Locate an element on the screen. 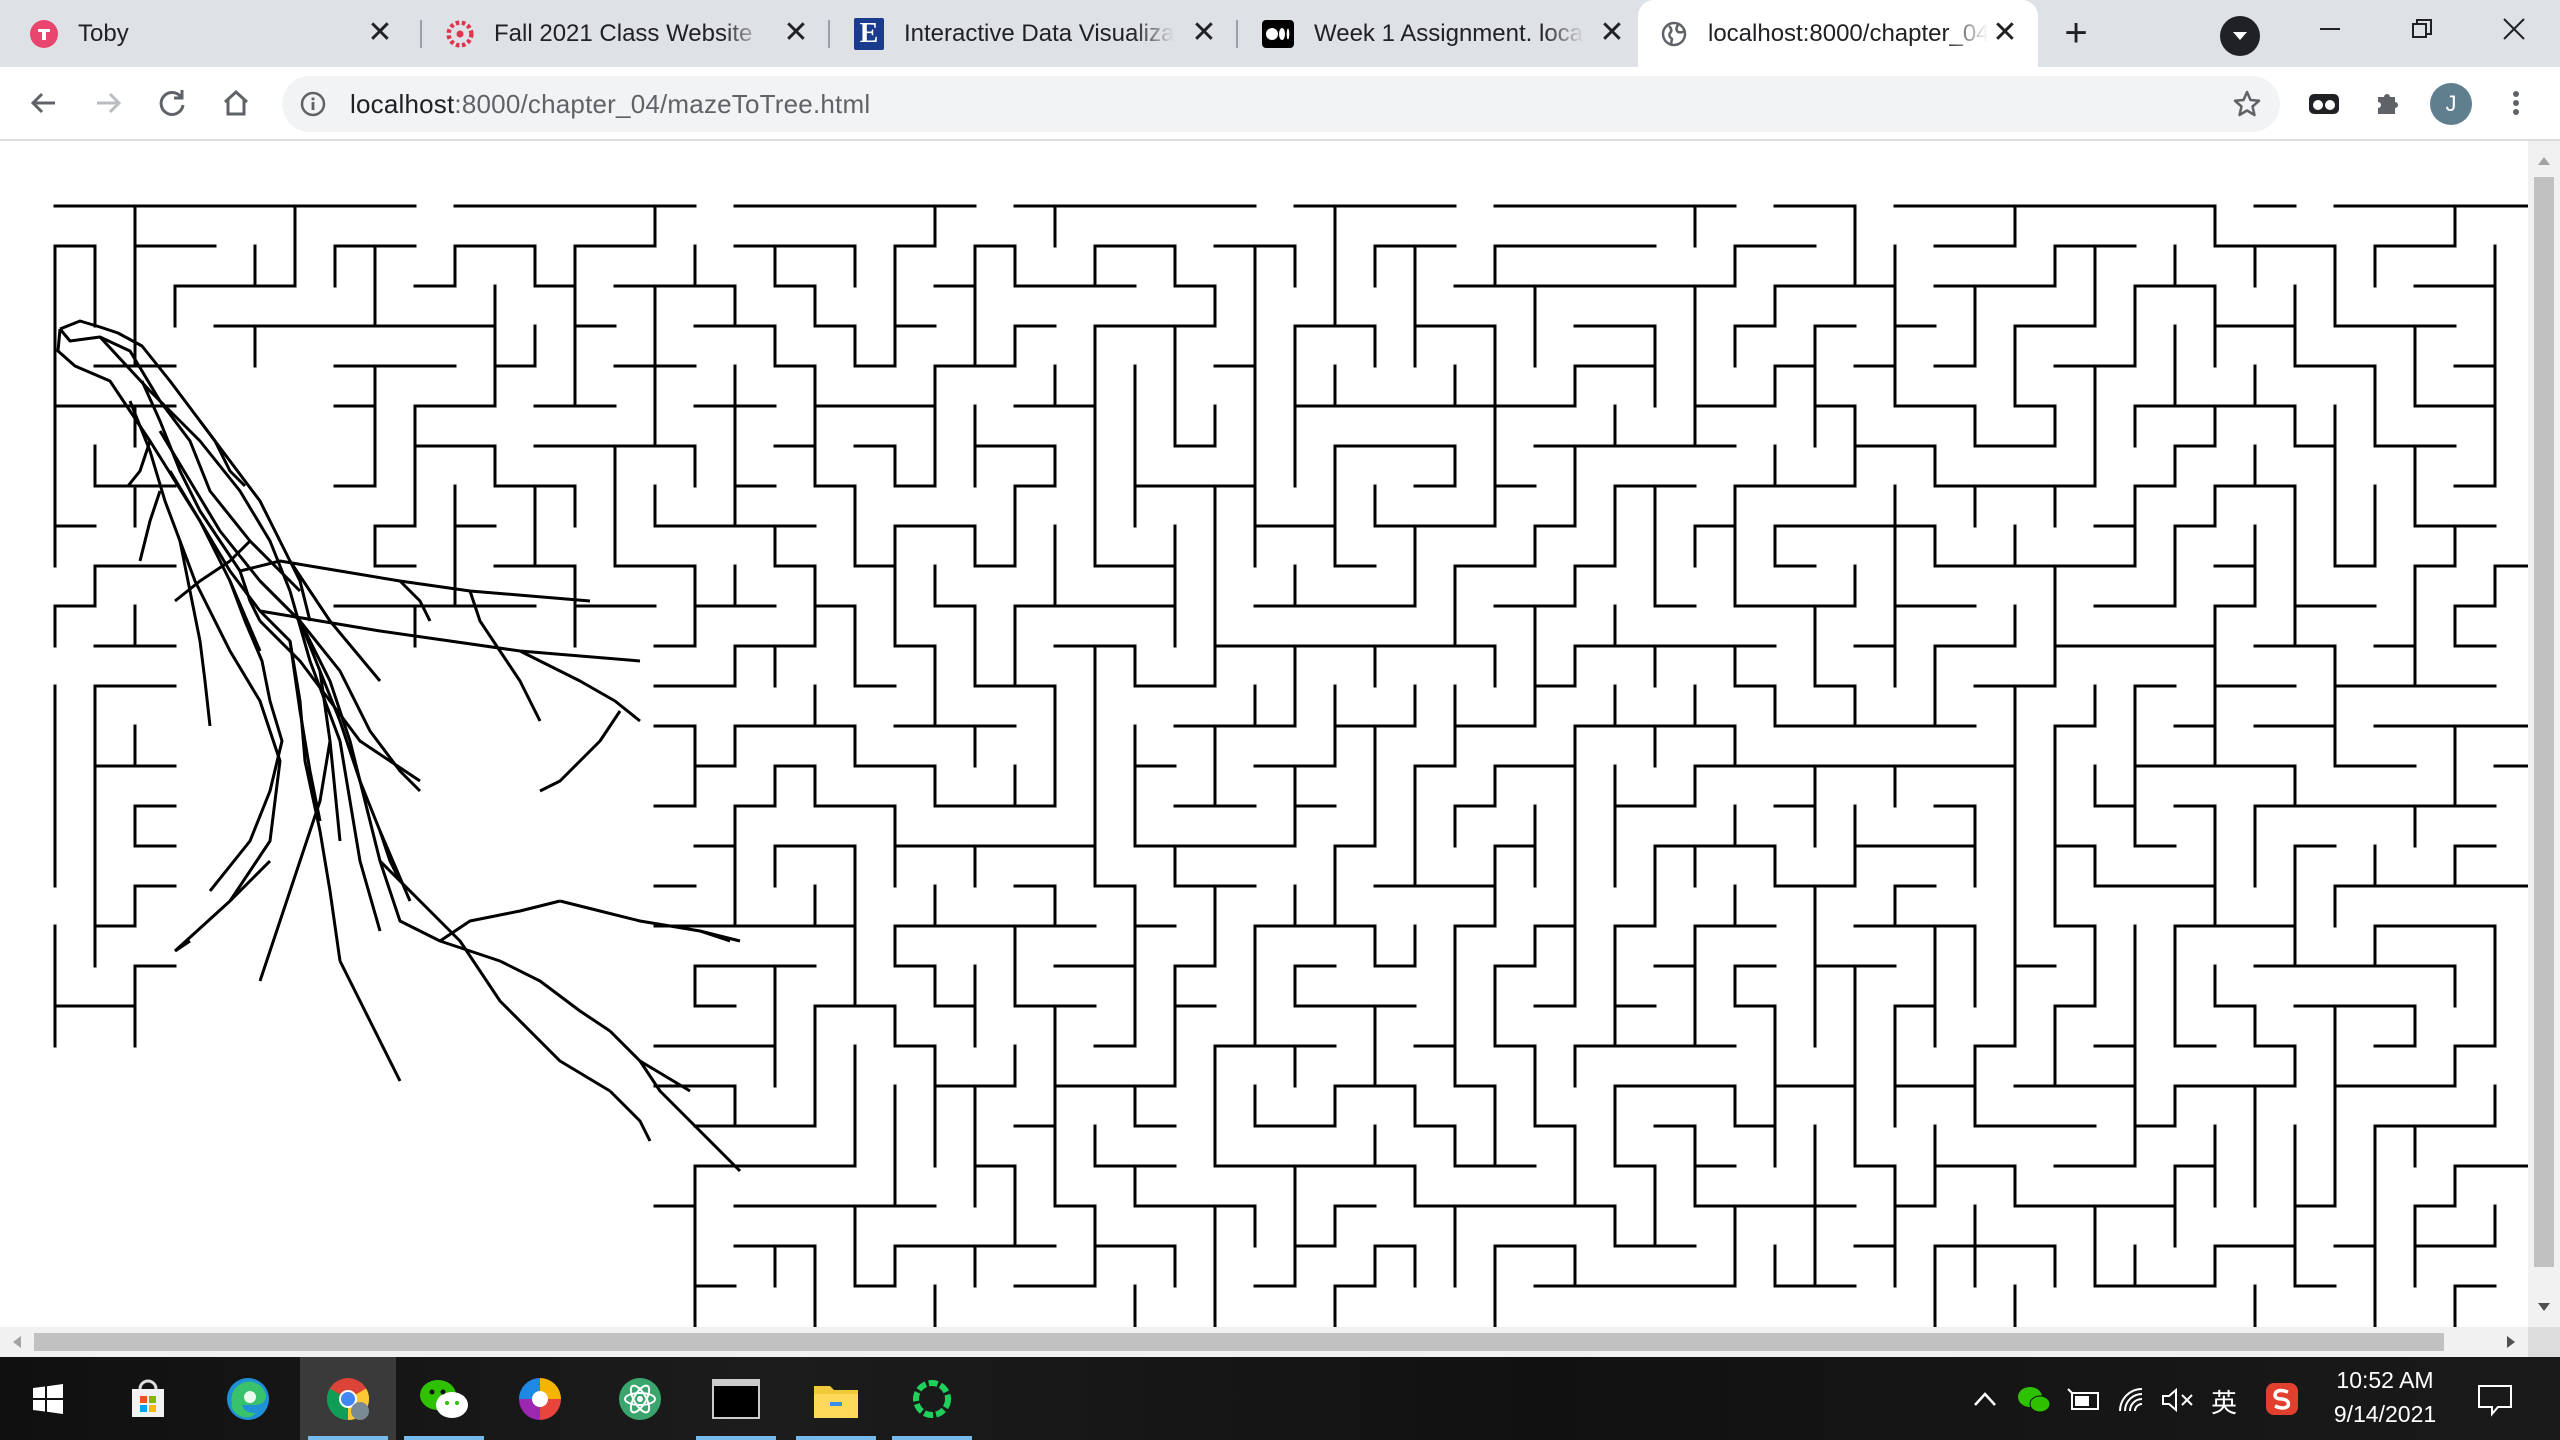  taskbar-terminal is located at coordinates (736, 1398).